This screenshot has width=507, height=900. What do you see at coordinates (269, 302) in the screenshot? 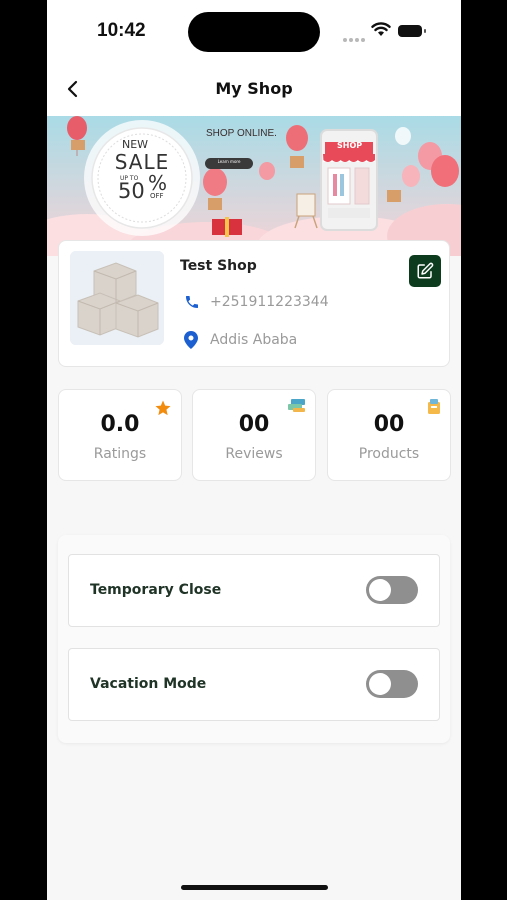
I see `shop-phone: +251911223344` at bounding box center [269, 302].